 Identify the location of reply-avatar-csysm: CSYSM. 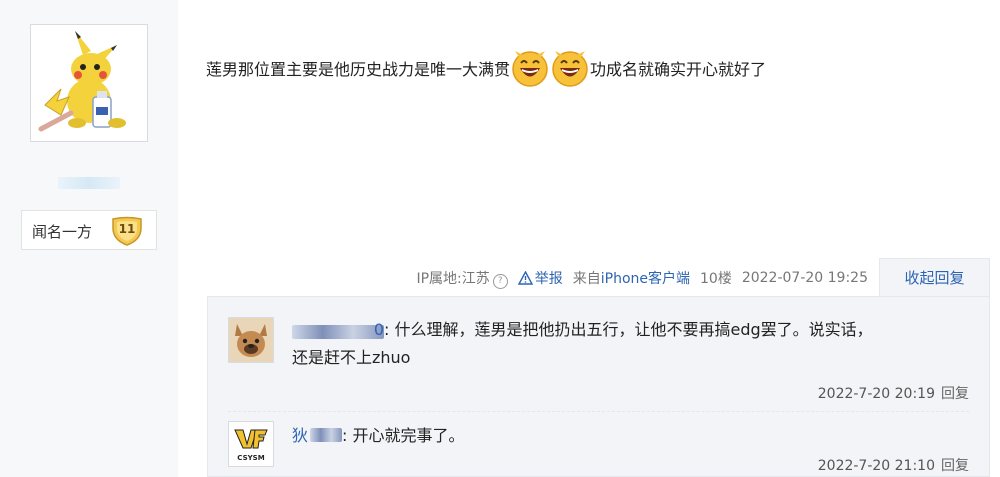
(251, 444).